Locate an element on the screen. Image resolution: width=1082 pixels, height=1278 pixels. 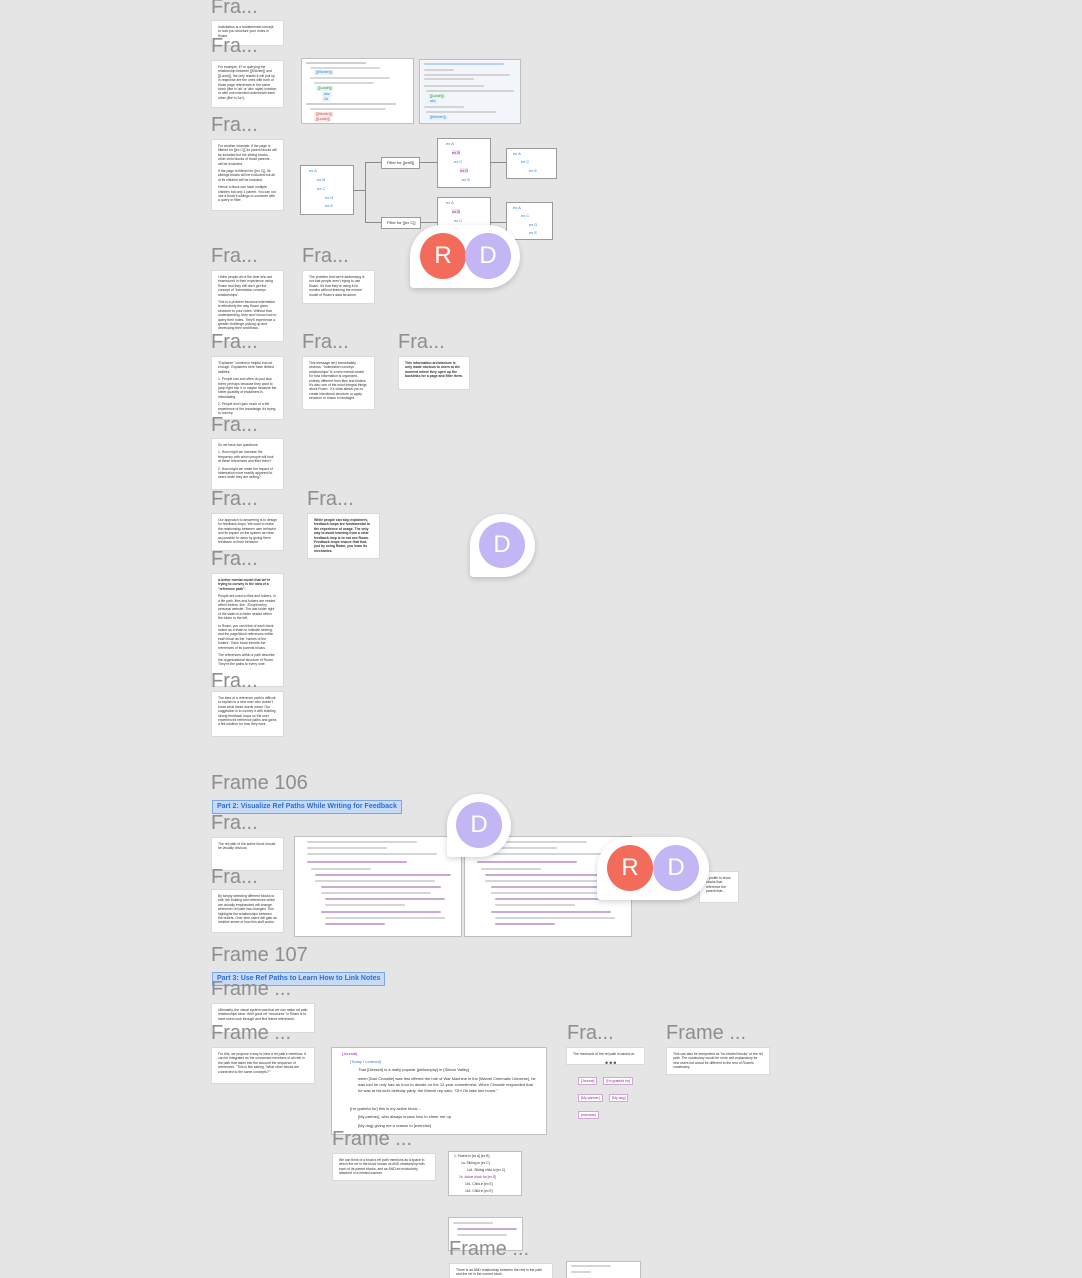
ref-chip: [exercise] is located at coordinates (588, 1115).